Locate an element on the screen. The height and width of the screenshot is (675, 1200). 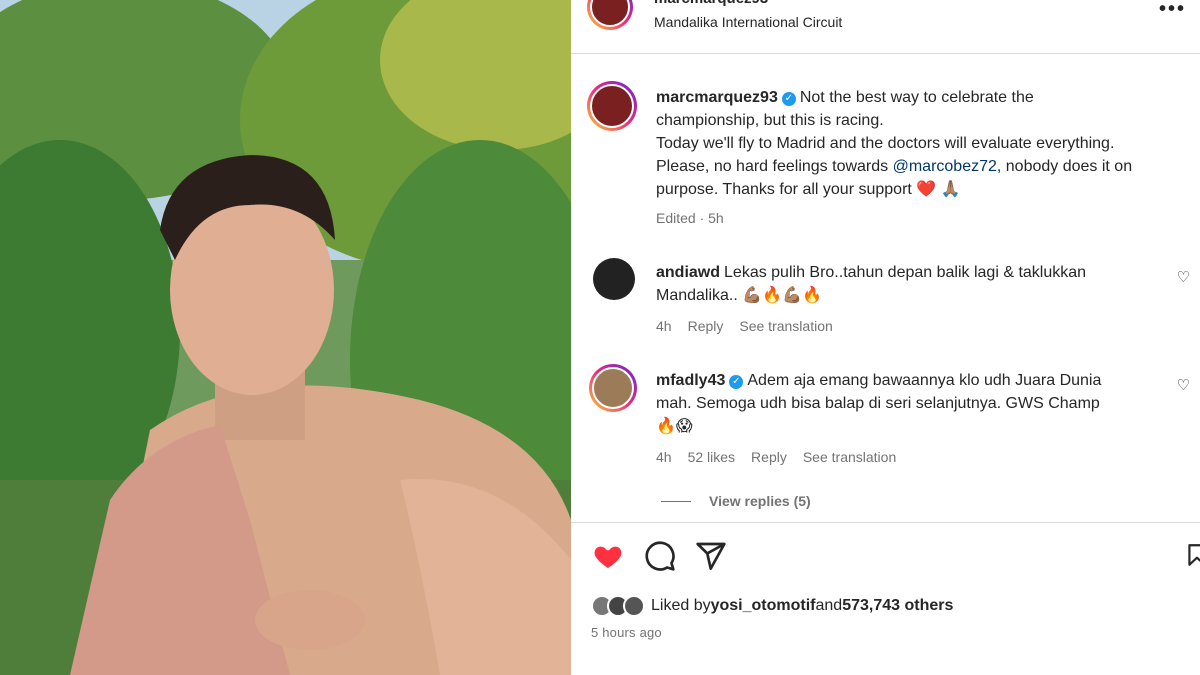
action-bar is located at coordinates (895, 557).